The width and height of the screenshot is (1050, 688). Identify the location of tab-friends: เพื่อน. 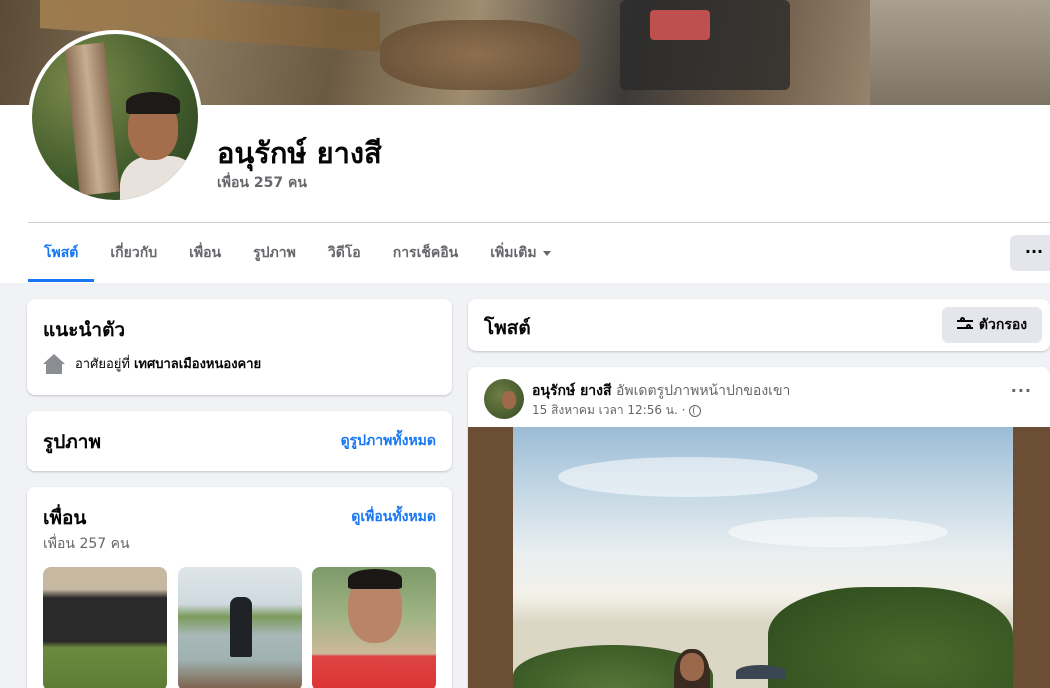
(205, 257).